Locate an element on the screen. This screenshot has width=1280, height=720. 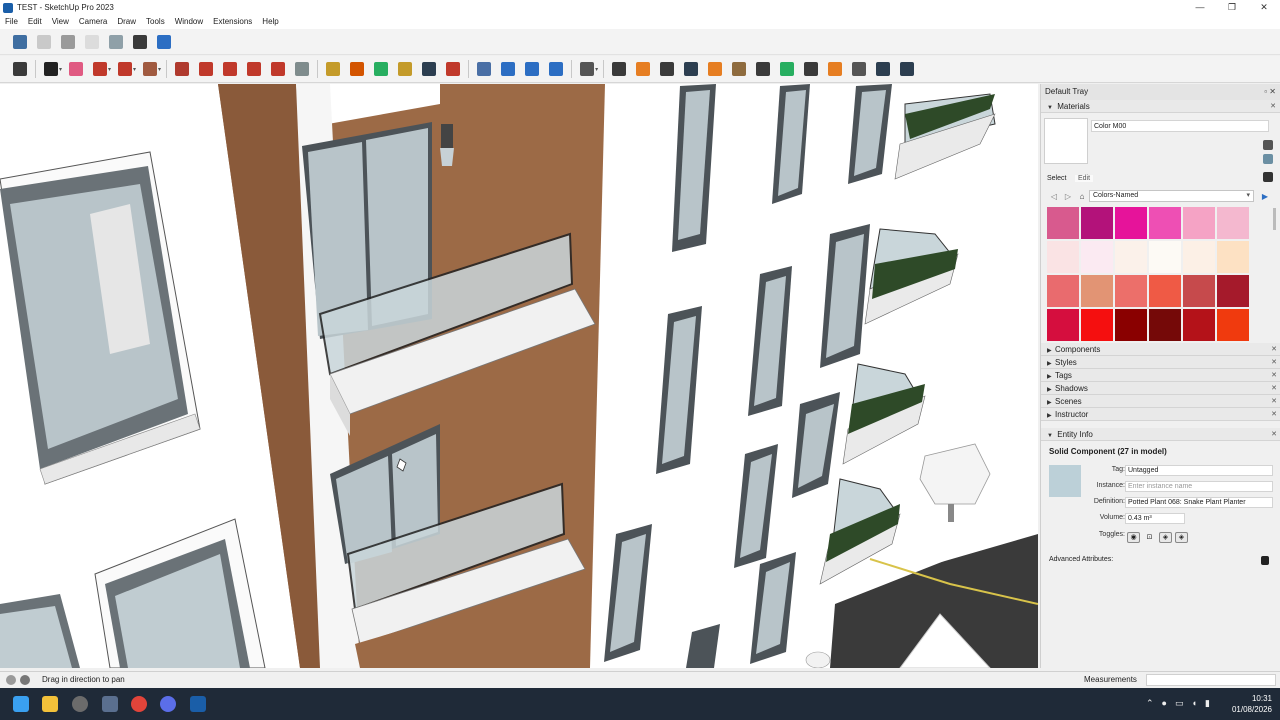
default-material-icon is located at coordinates (1268, 159).